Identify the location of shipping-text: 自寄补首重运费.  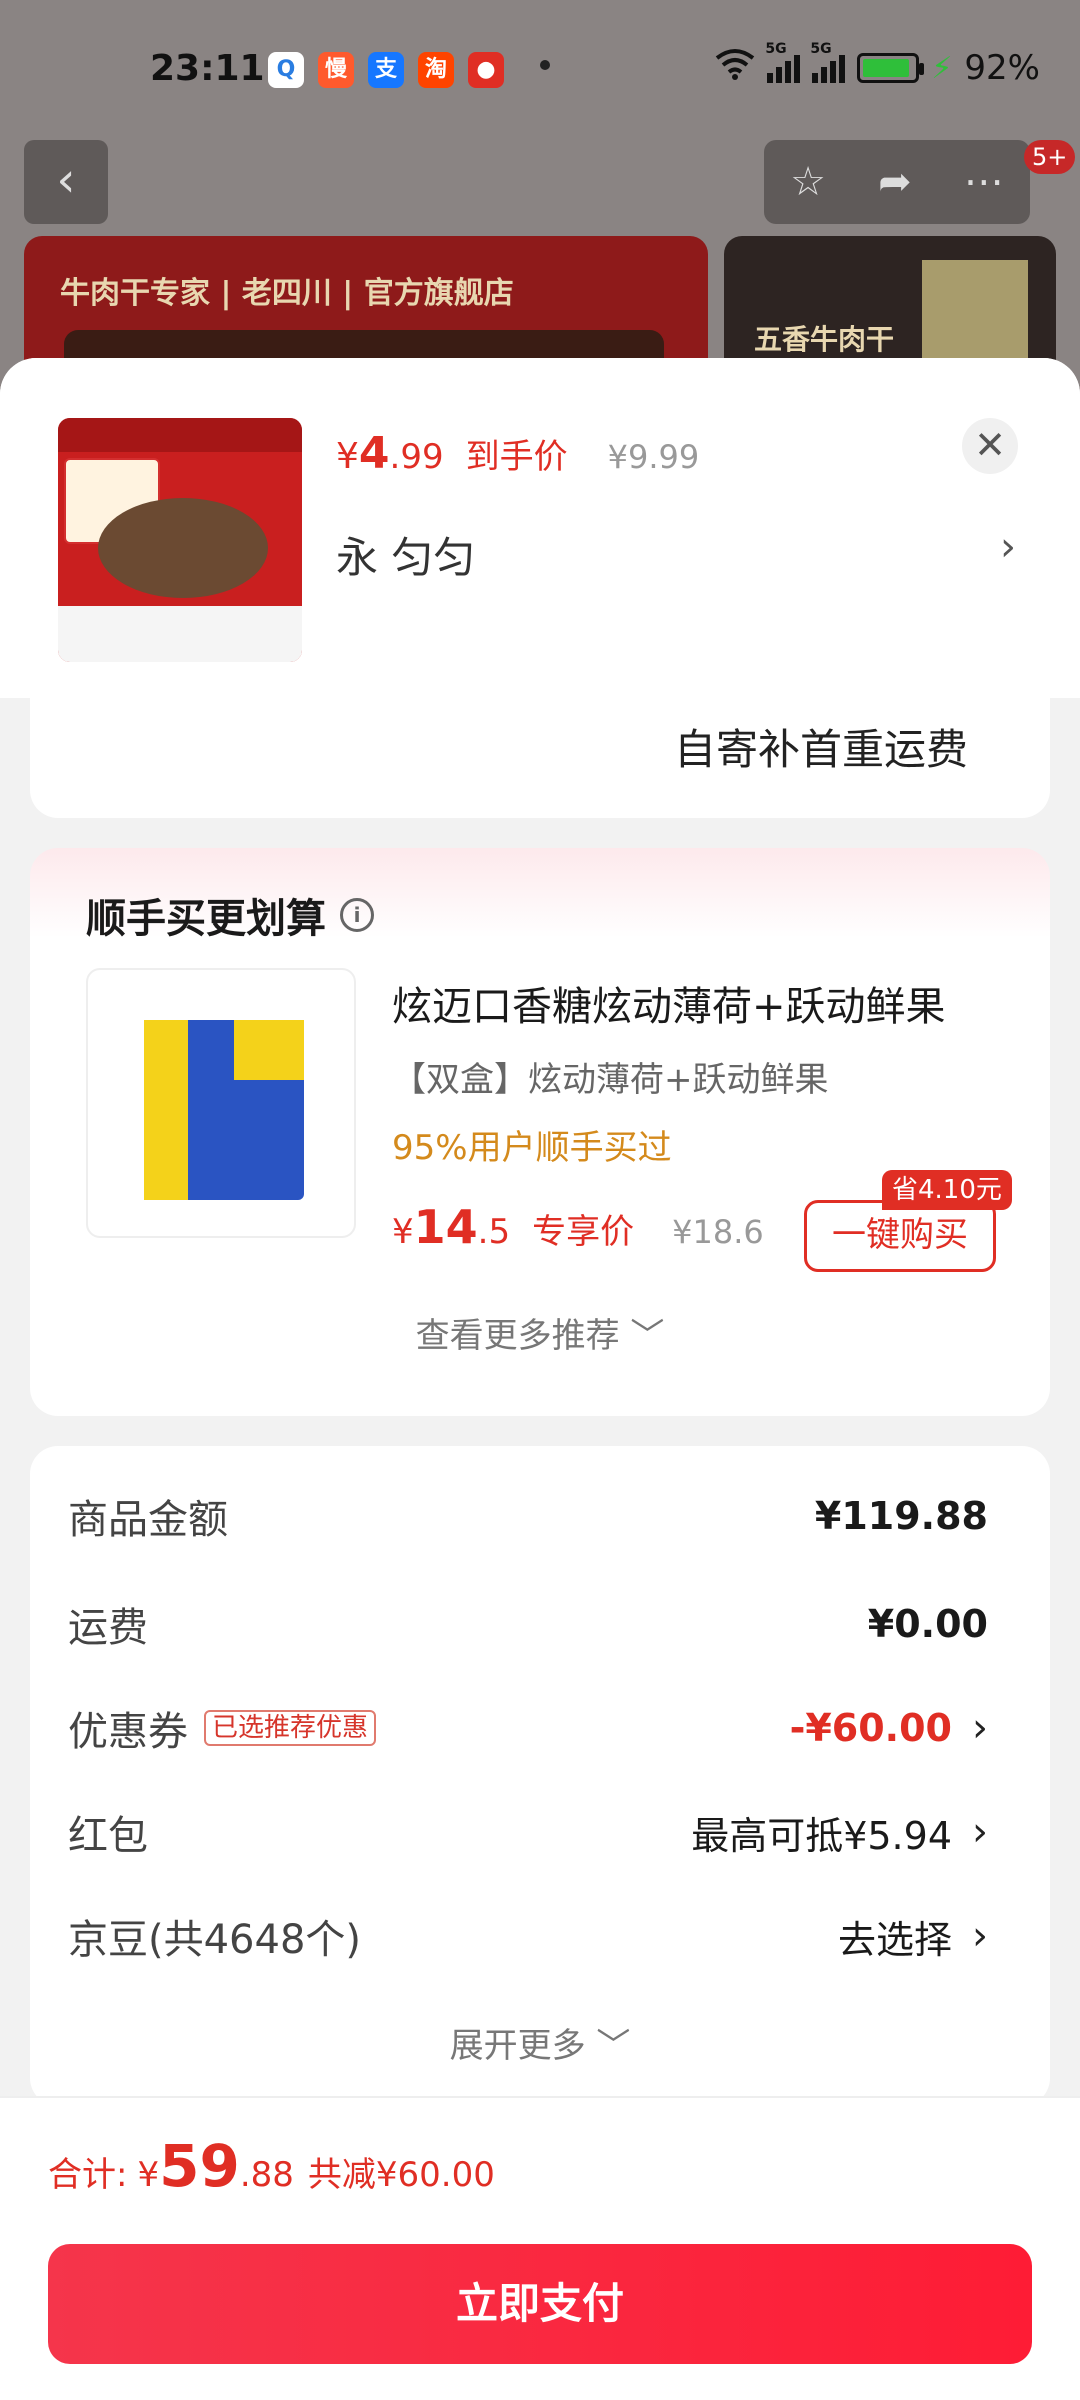
(820, 749).